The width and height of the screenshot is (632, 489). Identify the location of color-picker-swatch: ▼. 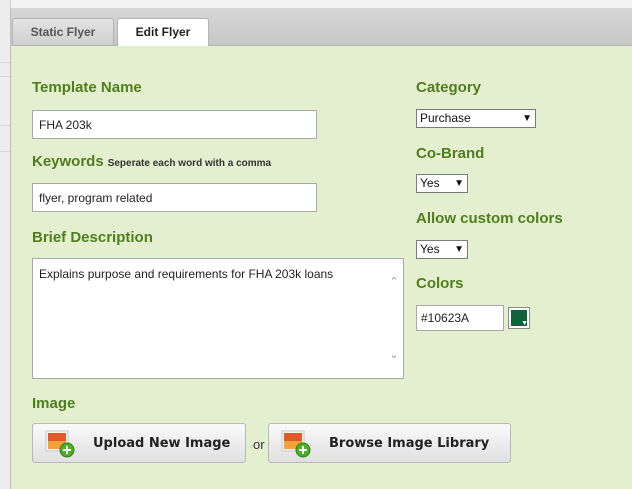
(519, 318).